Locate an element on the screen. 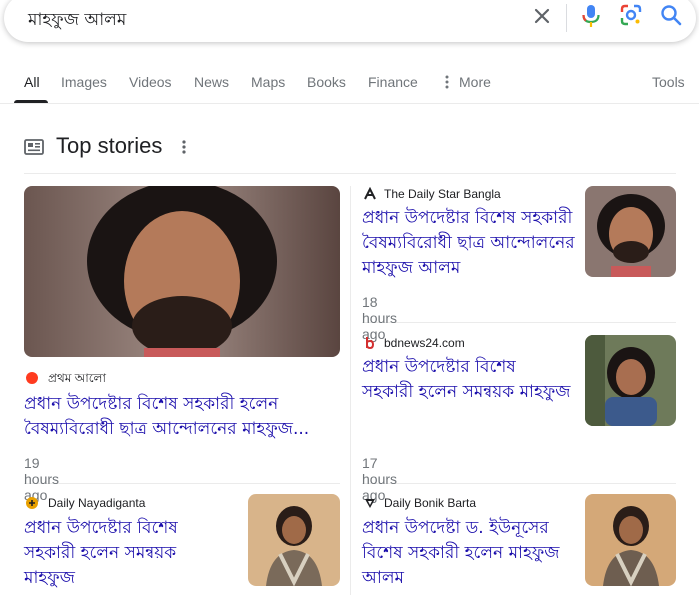  tab-news: News is located at coordinates (211, 82).